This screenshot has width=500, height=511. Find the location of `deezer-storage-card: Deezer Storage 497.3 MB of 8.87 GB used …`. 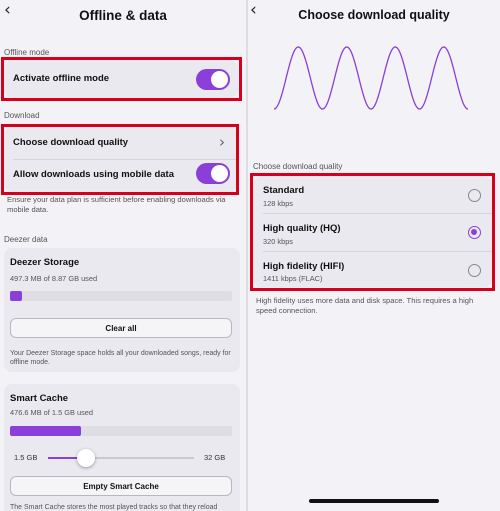

deezer-storage-card: Deezer Storage 497.3 MB of 8.87 GB used … is located at coordinates (122, 310).